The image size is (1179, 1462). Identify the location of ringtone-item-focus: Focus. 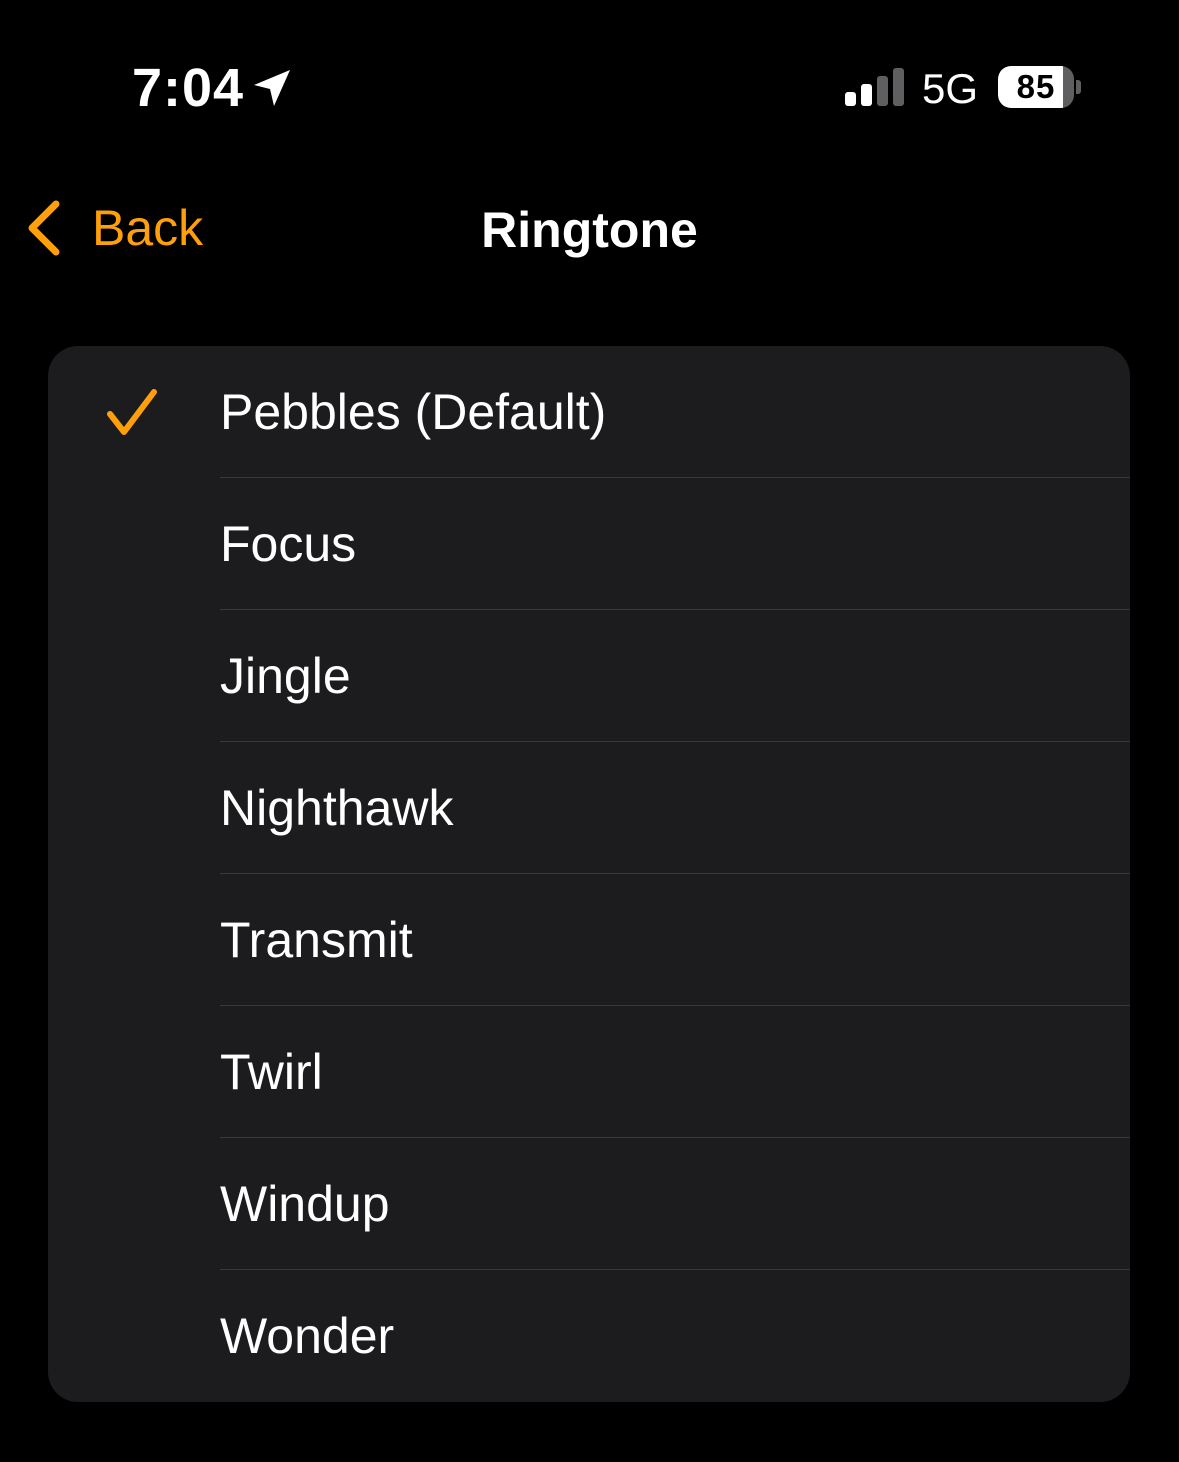
(589, 544).